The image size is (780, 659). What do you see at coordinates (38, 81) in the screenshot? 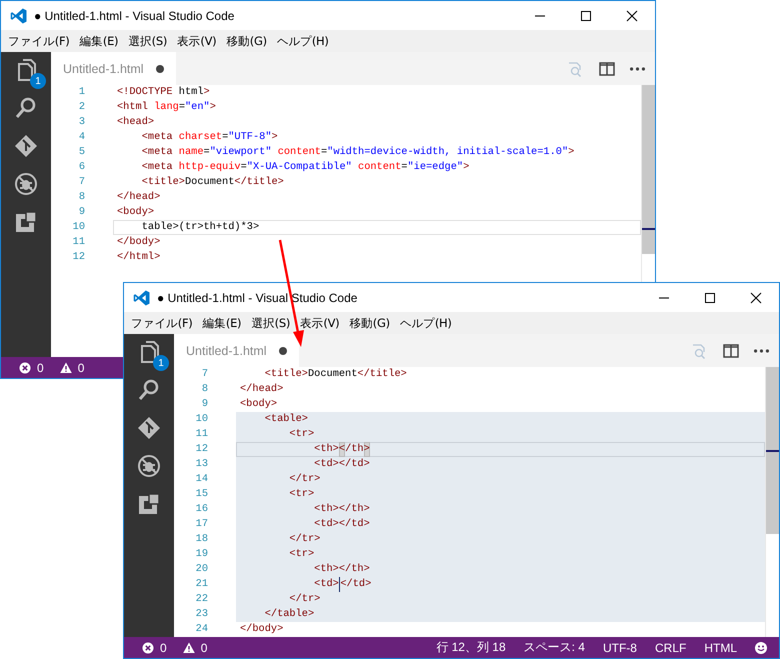
I see `notification-badge: 1` at bounding box center [38, 81].